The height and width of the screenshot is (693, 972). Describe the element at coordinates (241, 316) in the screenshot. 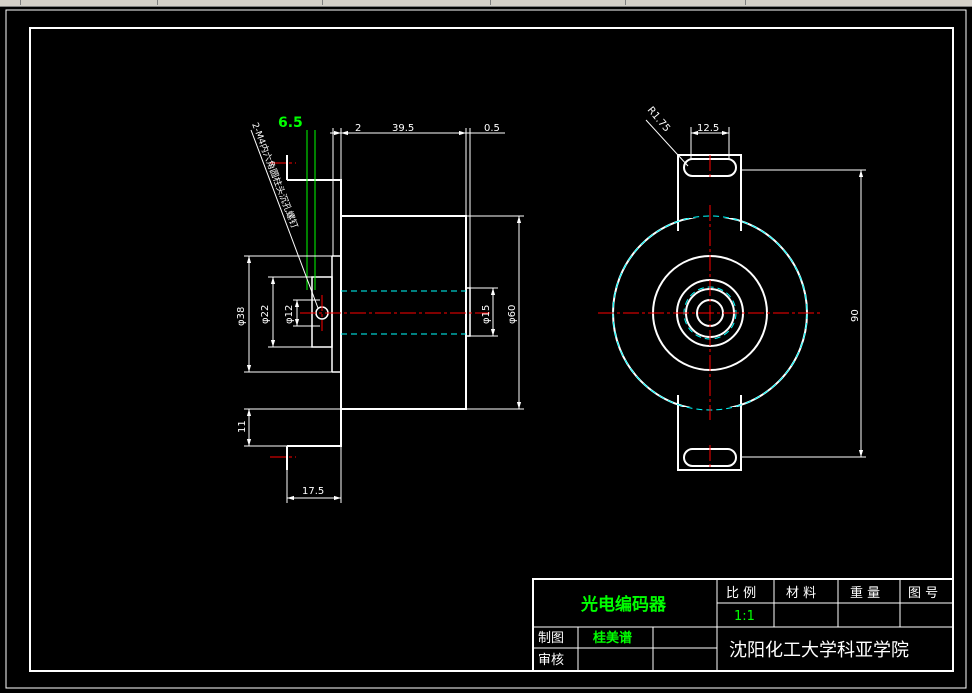

I see `dim-phi-38: φ38` at that location.